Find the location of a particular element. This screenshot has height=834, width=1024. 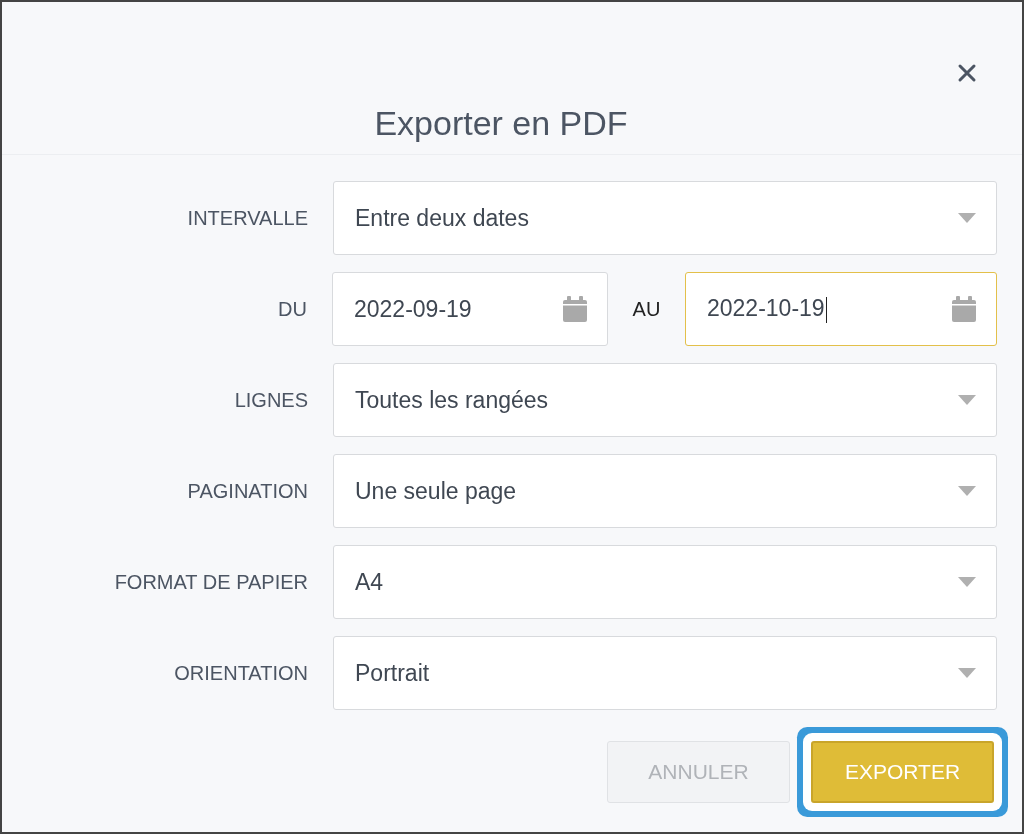

date-field: 2022-10-19 is located at coordinates (841, 309).